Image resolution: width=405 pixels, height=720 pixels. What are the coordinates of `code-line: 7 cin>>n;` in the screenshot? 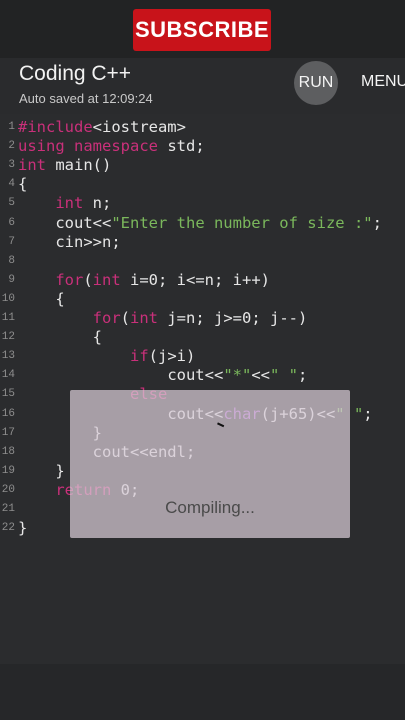 It's located at (202, 242).